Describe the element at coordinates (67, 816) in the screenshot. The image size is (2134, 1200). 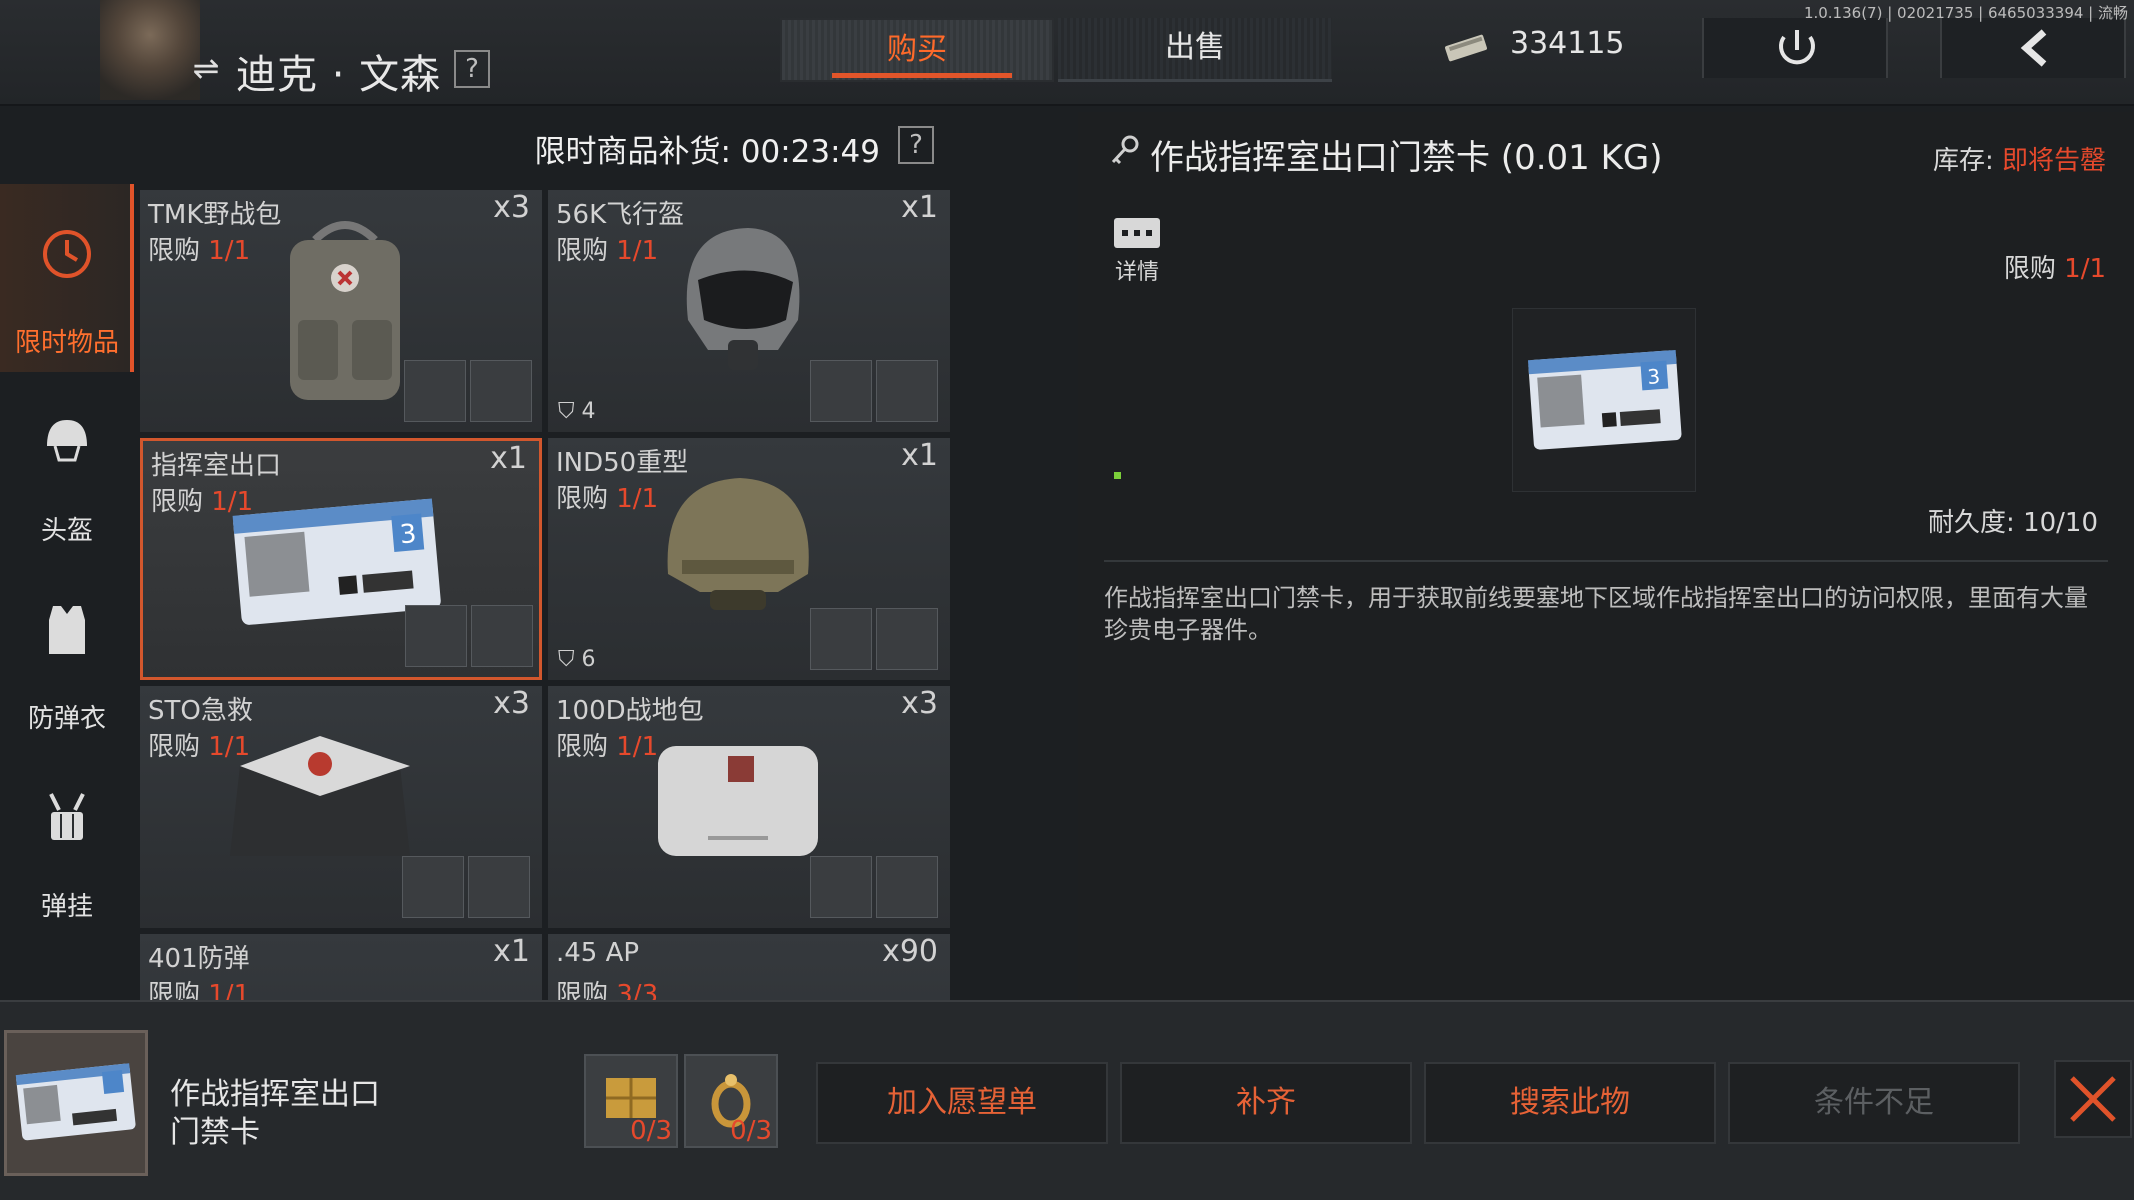
I see `chest-rig-icon` at that location.